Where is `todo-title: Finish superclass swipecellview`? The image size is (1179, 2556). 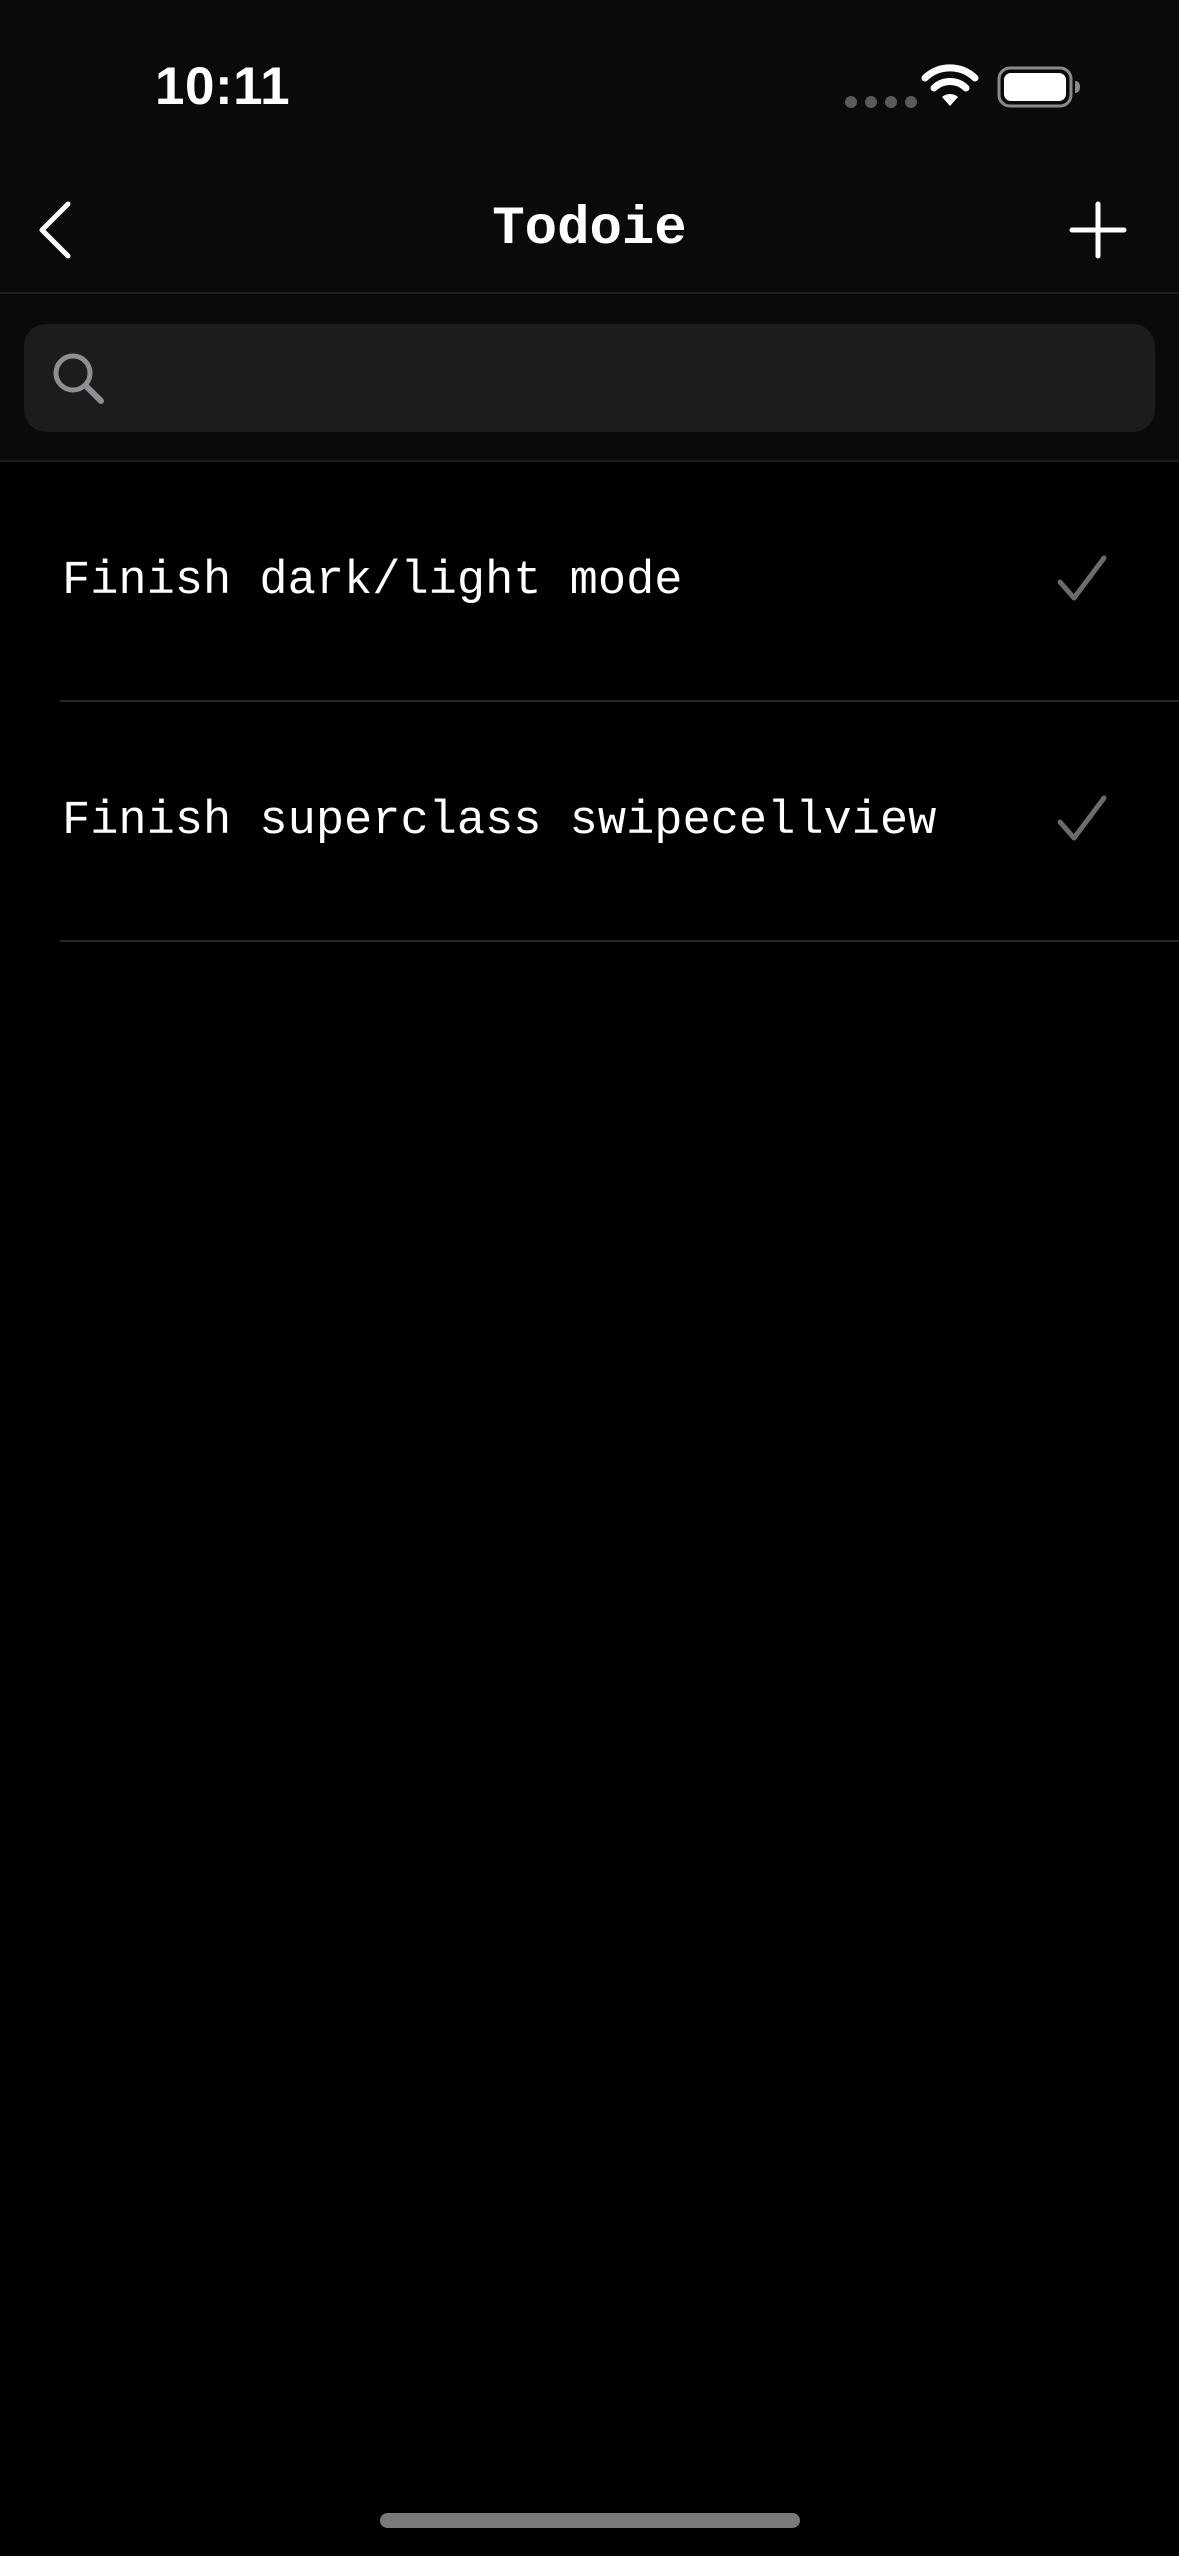 todo-title: Finish superclass swipecellview is located at coordinates (499, 821).